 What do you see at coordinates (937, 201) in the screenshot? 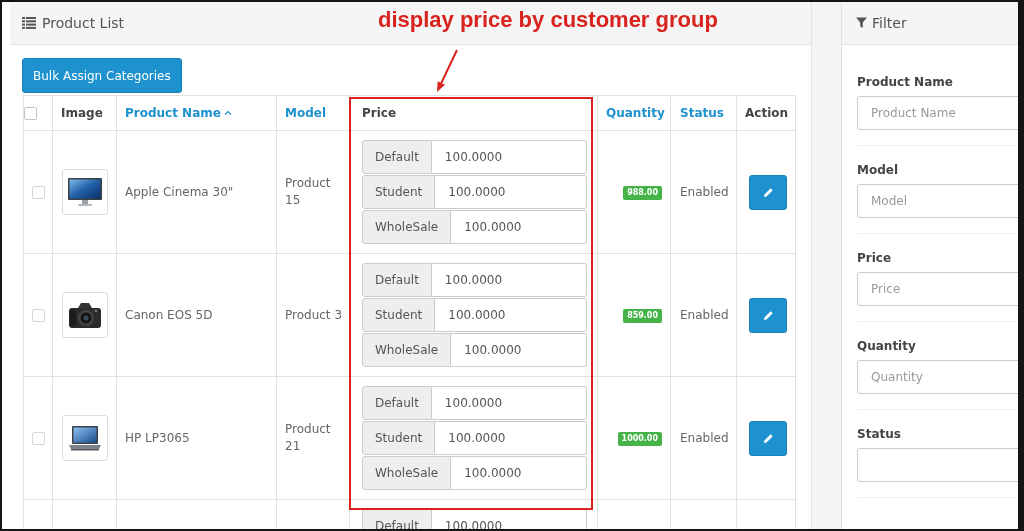
I see `text-field: Model` at bounding box center [937, 201].